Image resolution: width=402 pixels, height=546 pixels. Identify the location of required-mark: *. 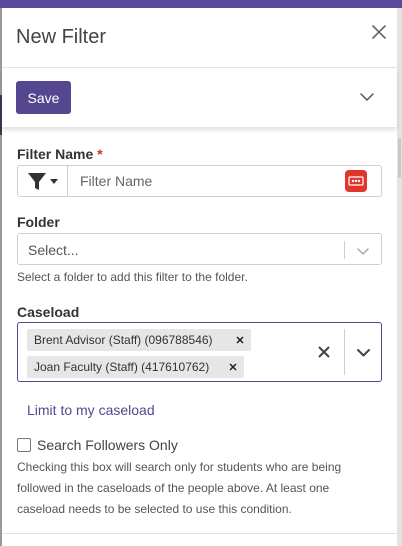
(100, 154).